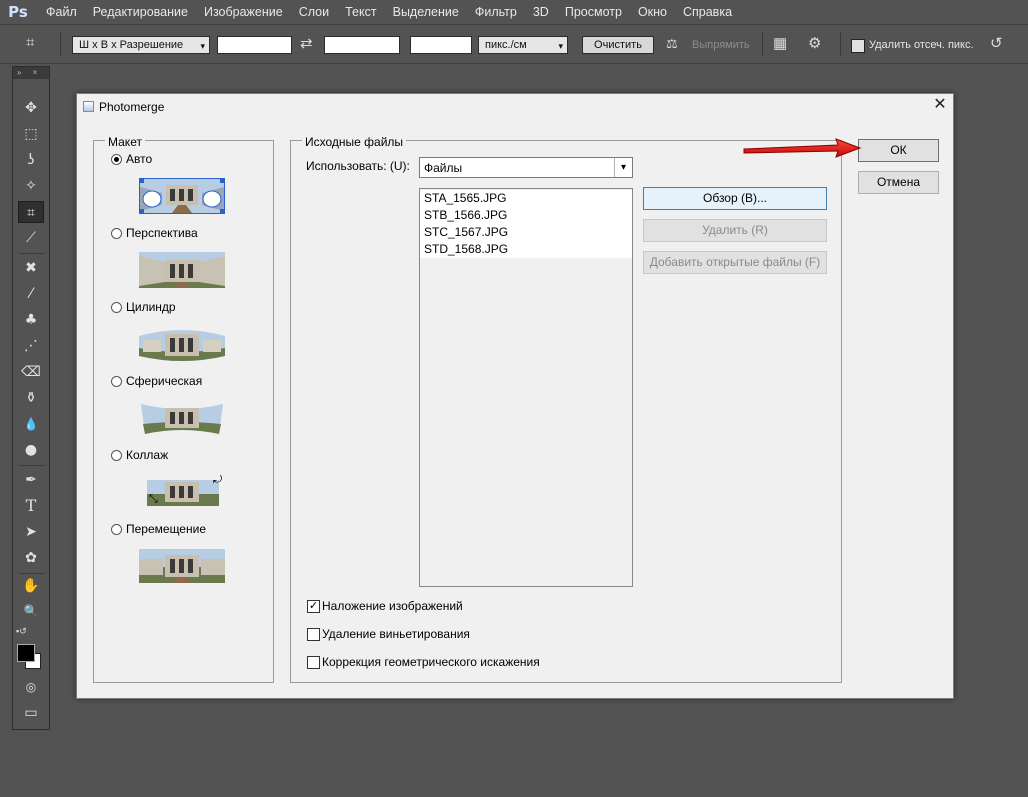  I want to click on gear-icon: ⚙, so click(814, 44).